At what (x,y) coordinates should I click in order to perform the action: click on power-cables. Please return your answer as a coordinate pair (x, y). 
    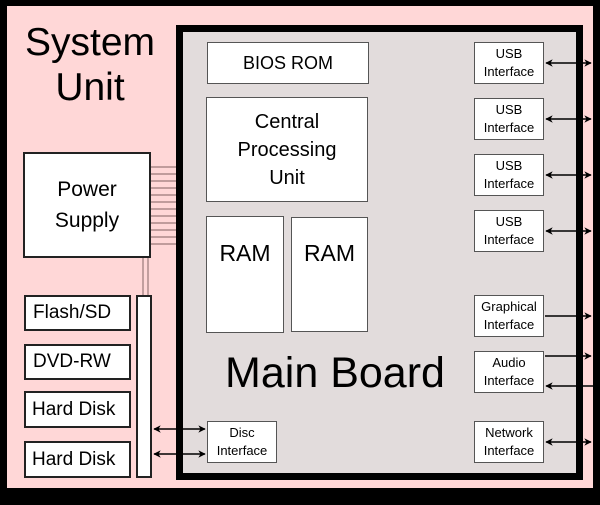
    Looking at the image, I should click on (159, 230).